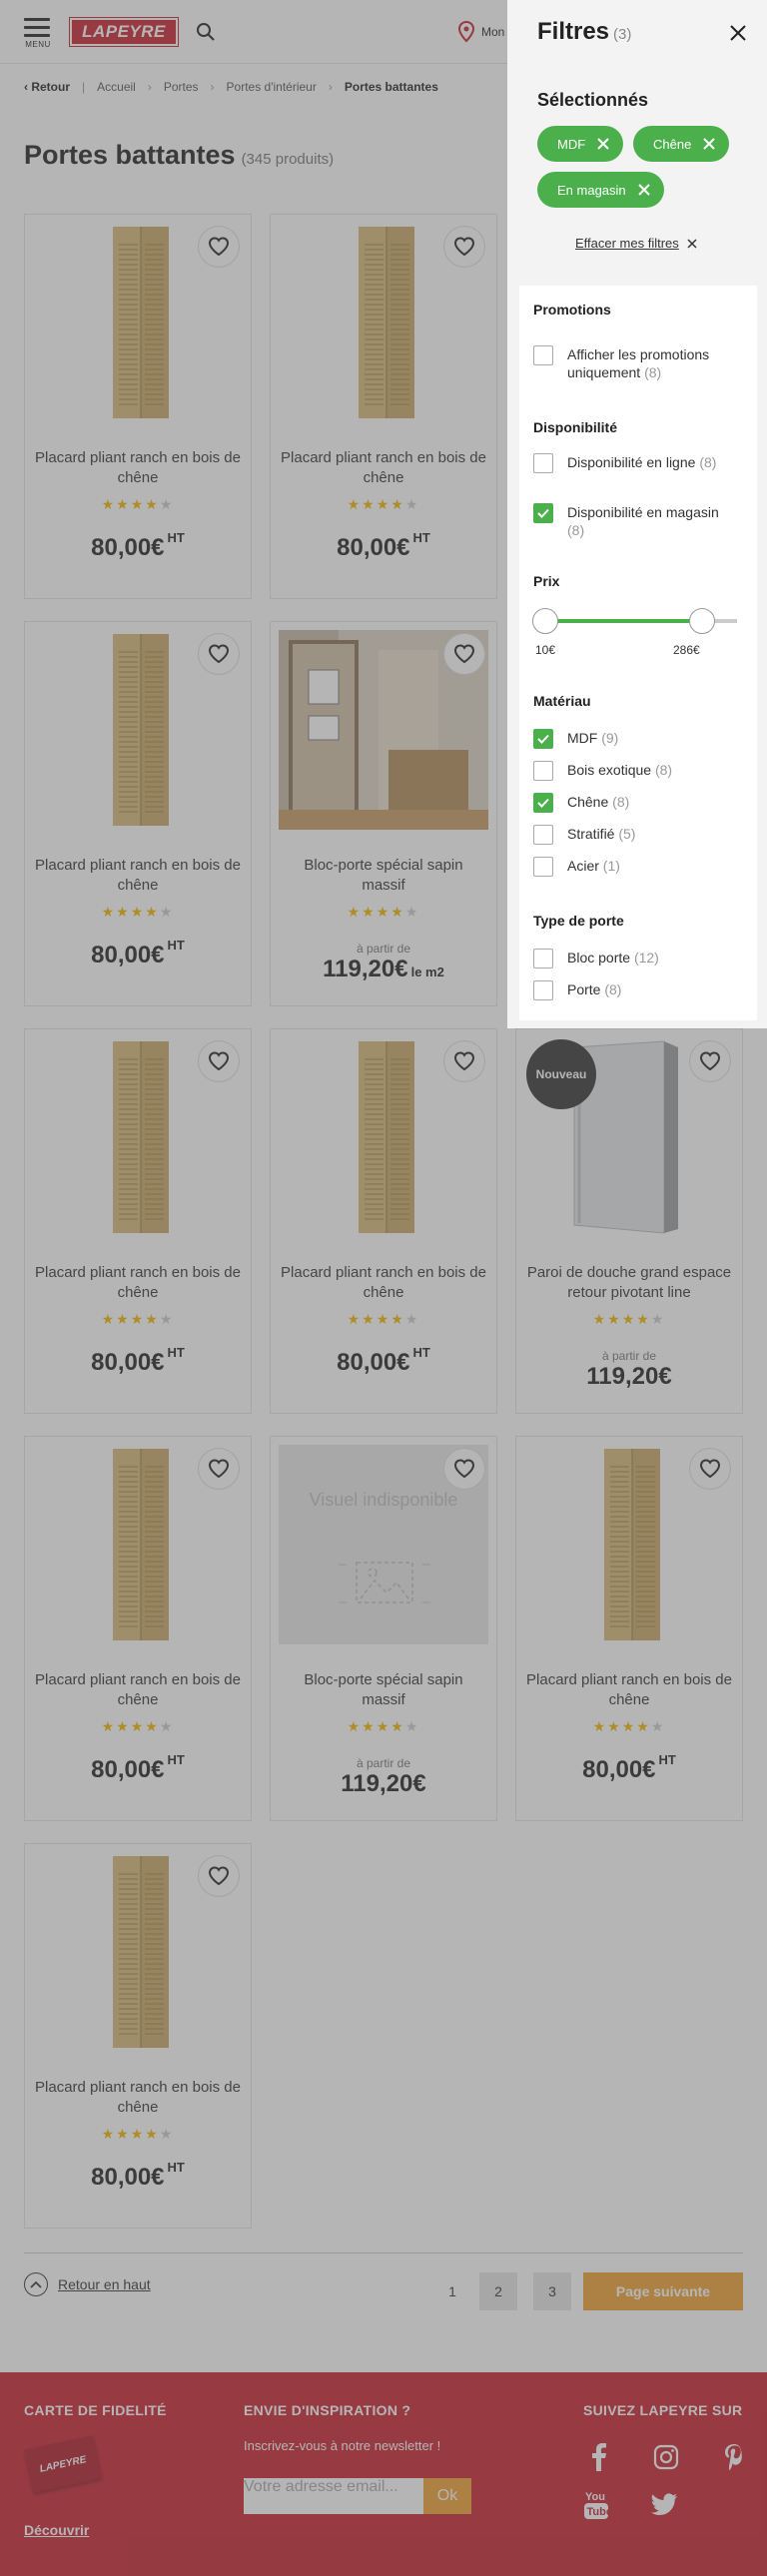 This screenshot has height=2576, width=767. I want to click on filter-option: Stratifié (5), so click(633, 835).